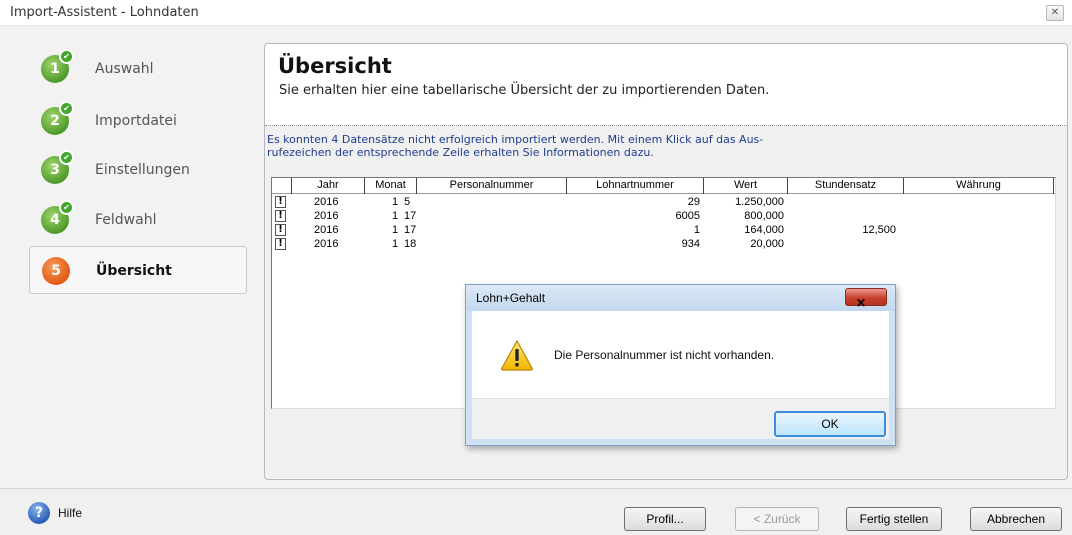 The image size is (1072, 535). I want to click on dialog-titlebar: Lohn+Gehalt ✕, so click(680, 298).